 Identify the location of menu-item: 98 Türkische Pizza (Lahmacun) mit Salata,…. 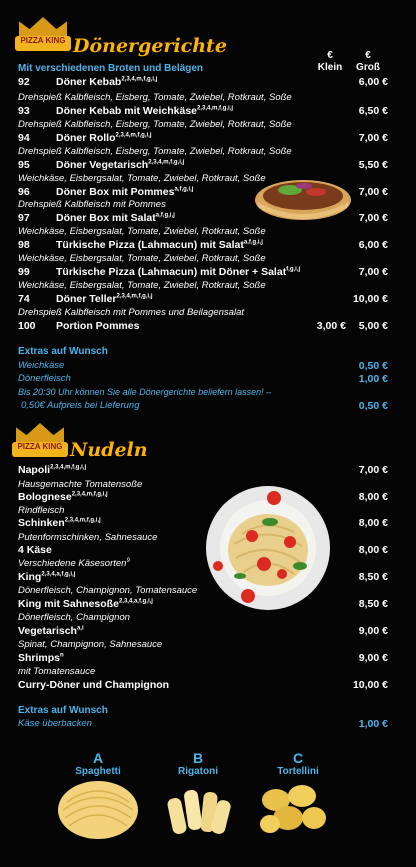
(203, 245).